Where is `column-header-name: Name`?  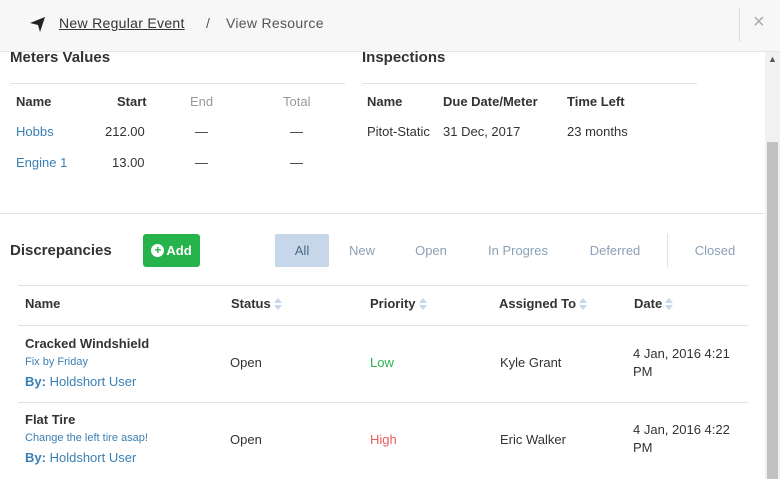 column-header-name: Name is located at coordinates (43, 303).